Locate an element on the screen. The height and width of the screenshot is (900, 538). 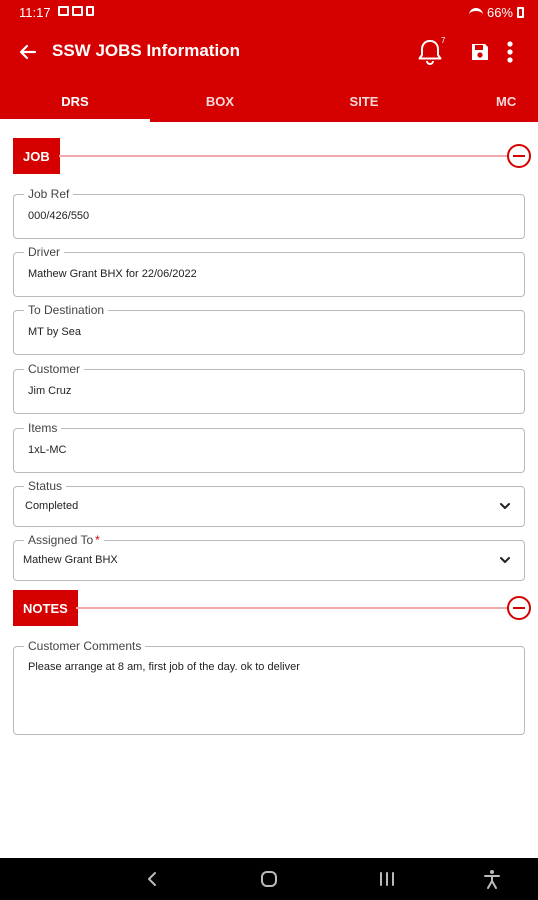
job-section-header: JOB is located at coordinates (269, 156).